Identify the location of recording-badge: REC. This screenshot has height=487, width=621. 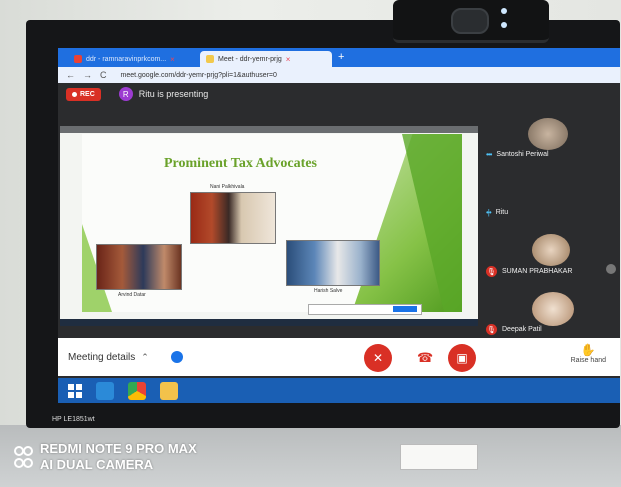
(83, 94).